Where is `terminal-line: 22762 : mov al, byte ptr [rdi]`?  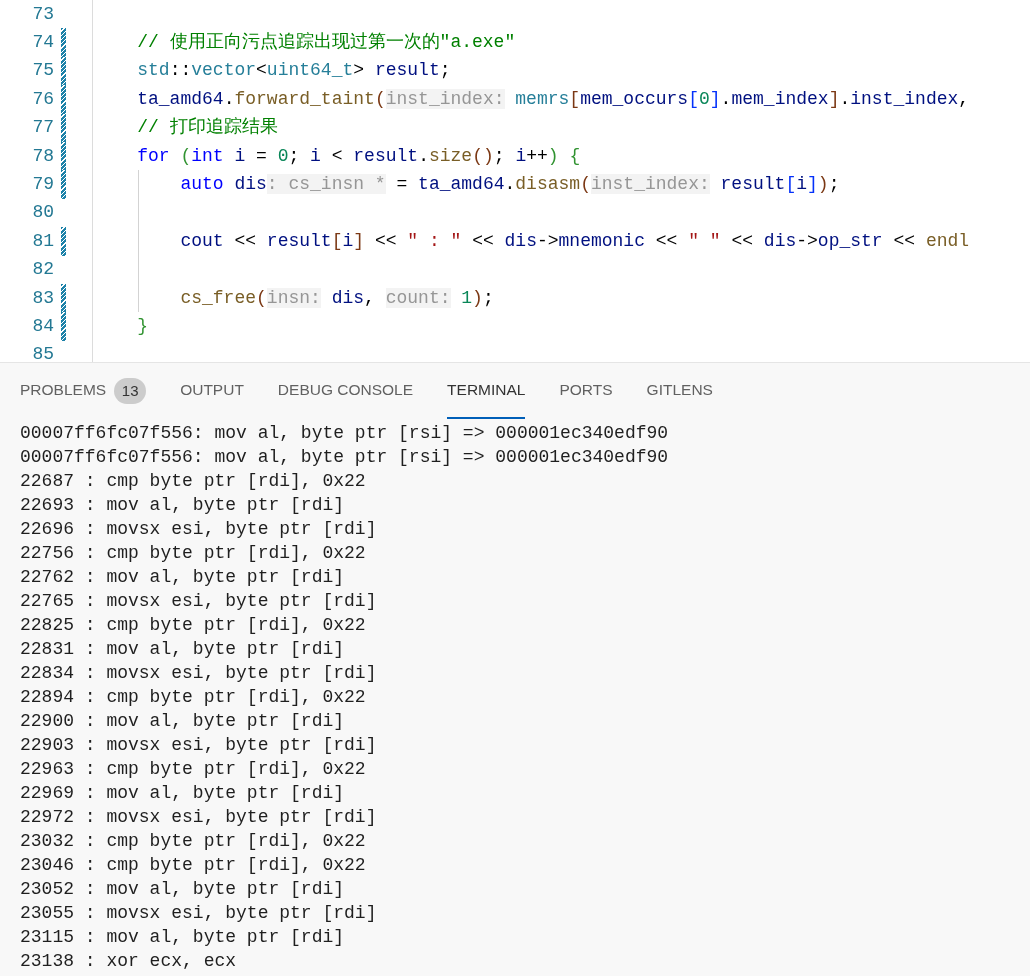 terminal-line: 22762 : mov al, byte ptr [rdi] is located at coordinates (182, 577).